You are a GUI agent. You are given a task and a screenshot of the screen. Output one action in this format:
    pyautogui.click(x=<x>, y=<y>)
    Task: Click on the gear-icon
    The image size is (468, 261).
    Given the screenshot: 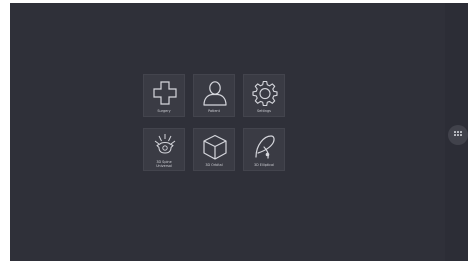 What is the action you would take?
    pyautogui.click(x=265, y=93)
    